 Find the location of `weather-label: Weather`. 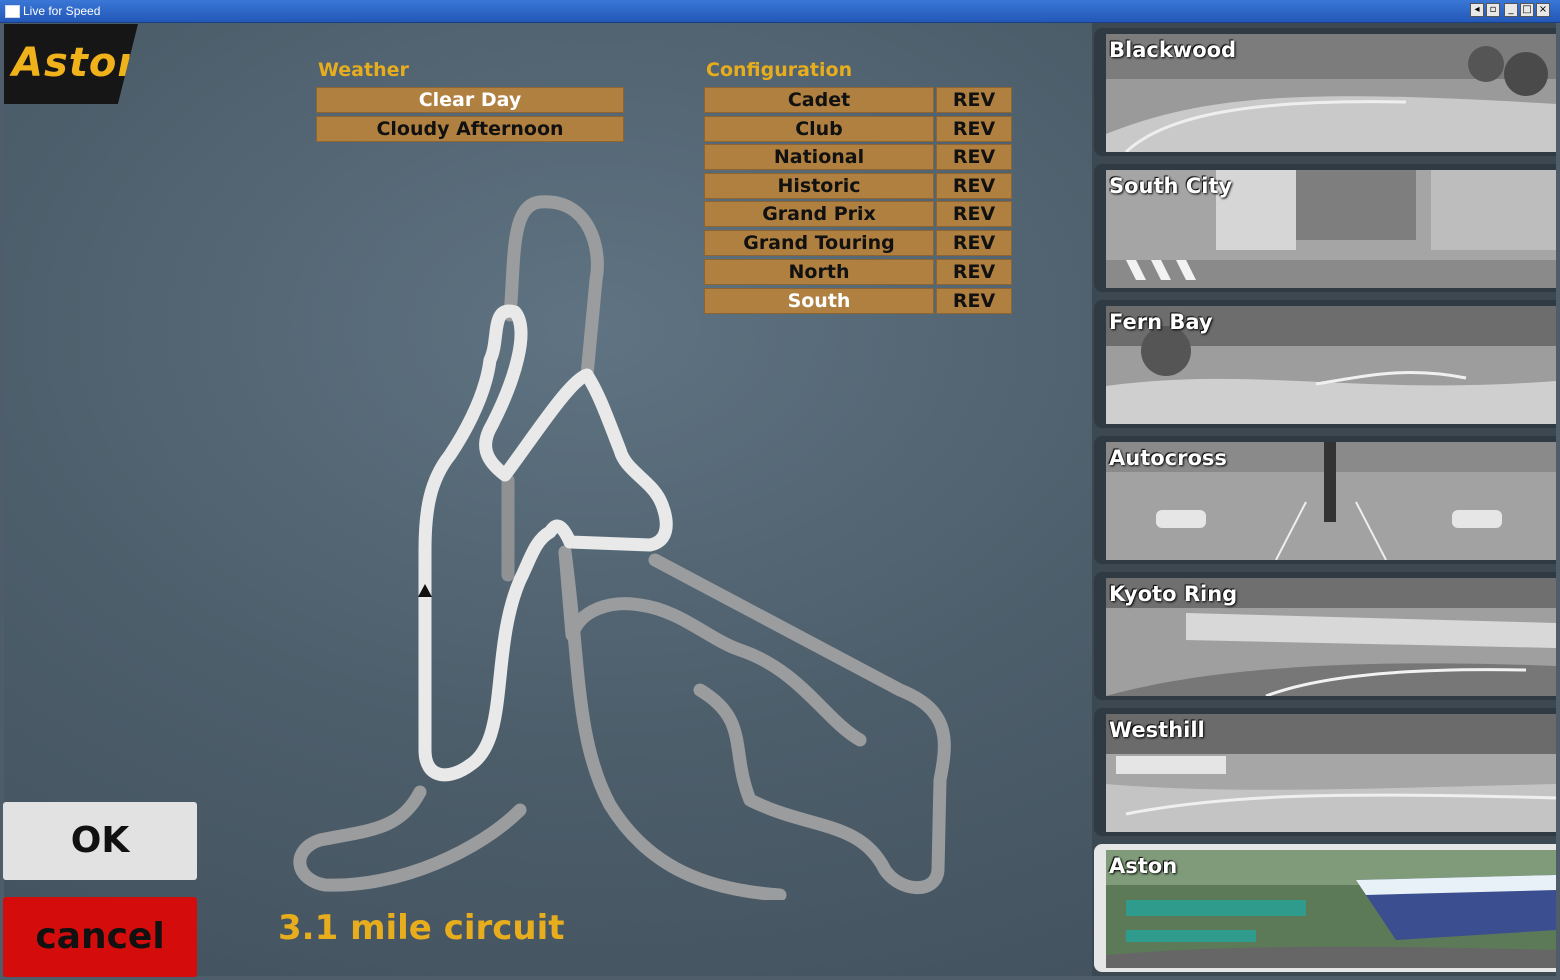

weather-label: Weather is located at coordinates (363, 70).